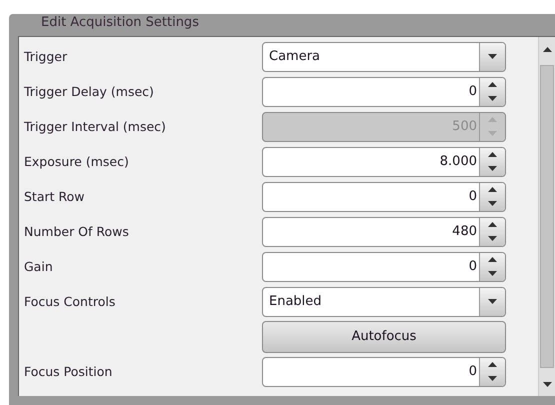 This screenshot has height=405, width=555. Describe the element at coordinates (384, 336) in the screenshot. I see `autofocus-button: Autofocus` at that location.